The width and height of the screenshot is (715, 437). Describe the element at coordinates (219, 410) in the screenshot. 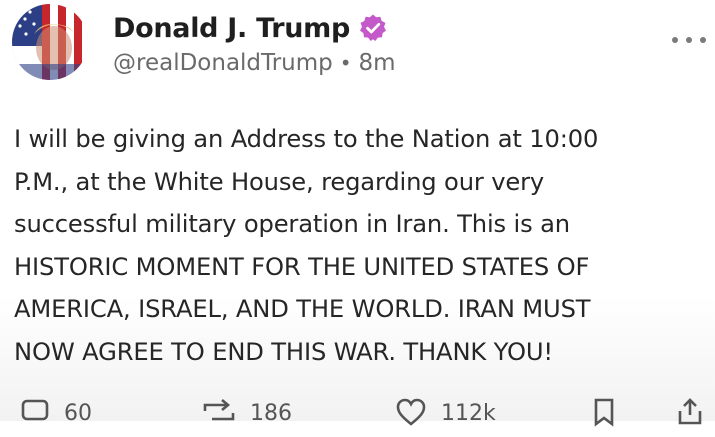

I see `repost-icon` at that location.